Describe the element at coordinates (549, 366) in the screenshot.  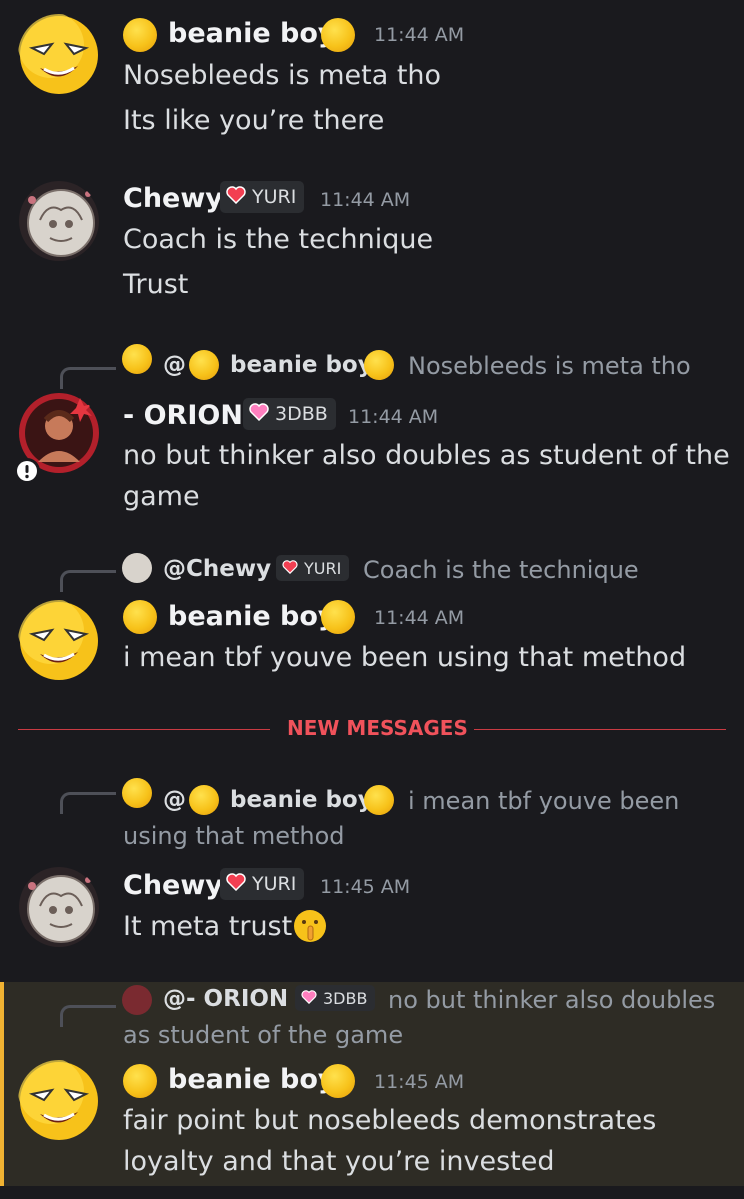
I see `reply-preview: Nosebleeds is meta tho` at that location.